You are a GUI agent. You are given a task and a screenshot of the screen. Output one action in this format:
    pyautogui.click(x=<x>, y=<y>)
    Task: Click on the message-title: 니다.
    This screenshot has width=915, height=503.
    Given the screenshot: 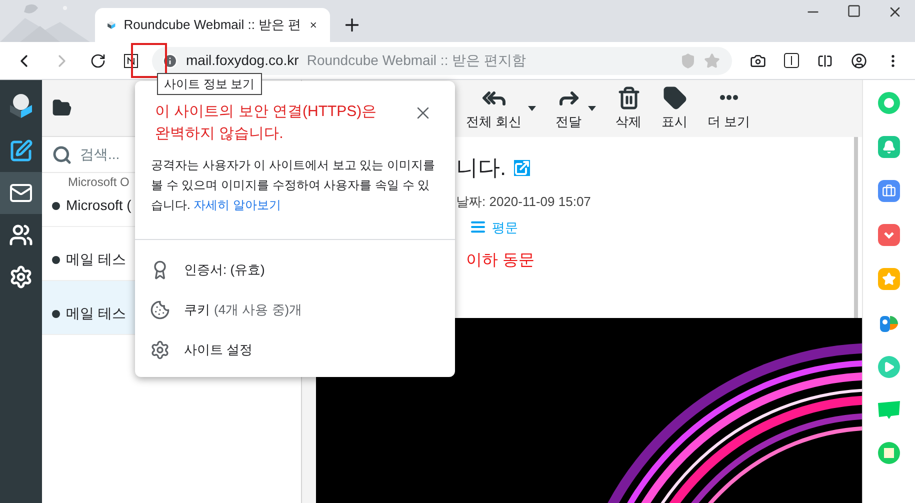 What is the action you would take?
    pyautogui.click(x=481, y=168)
    